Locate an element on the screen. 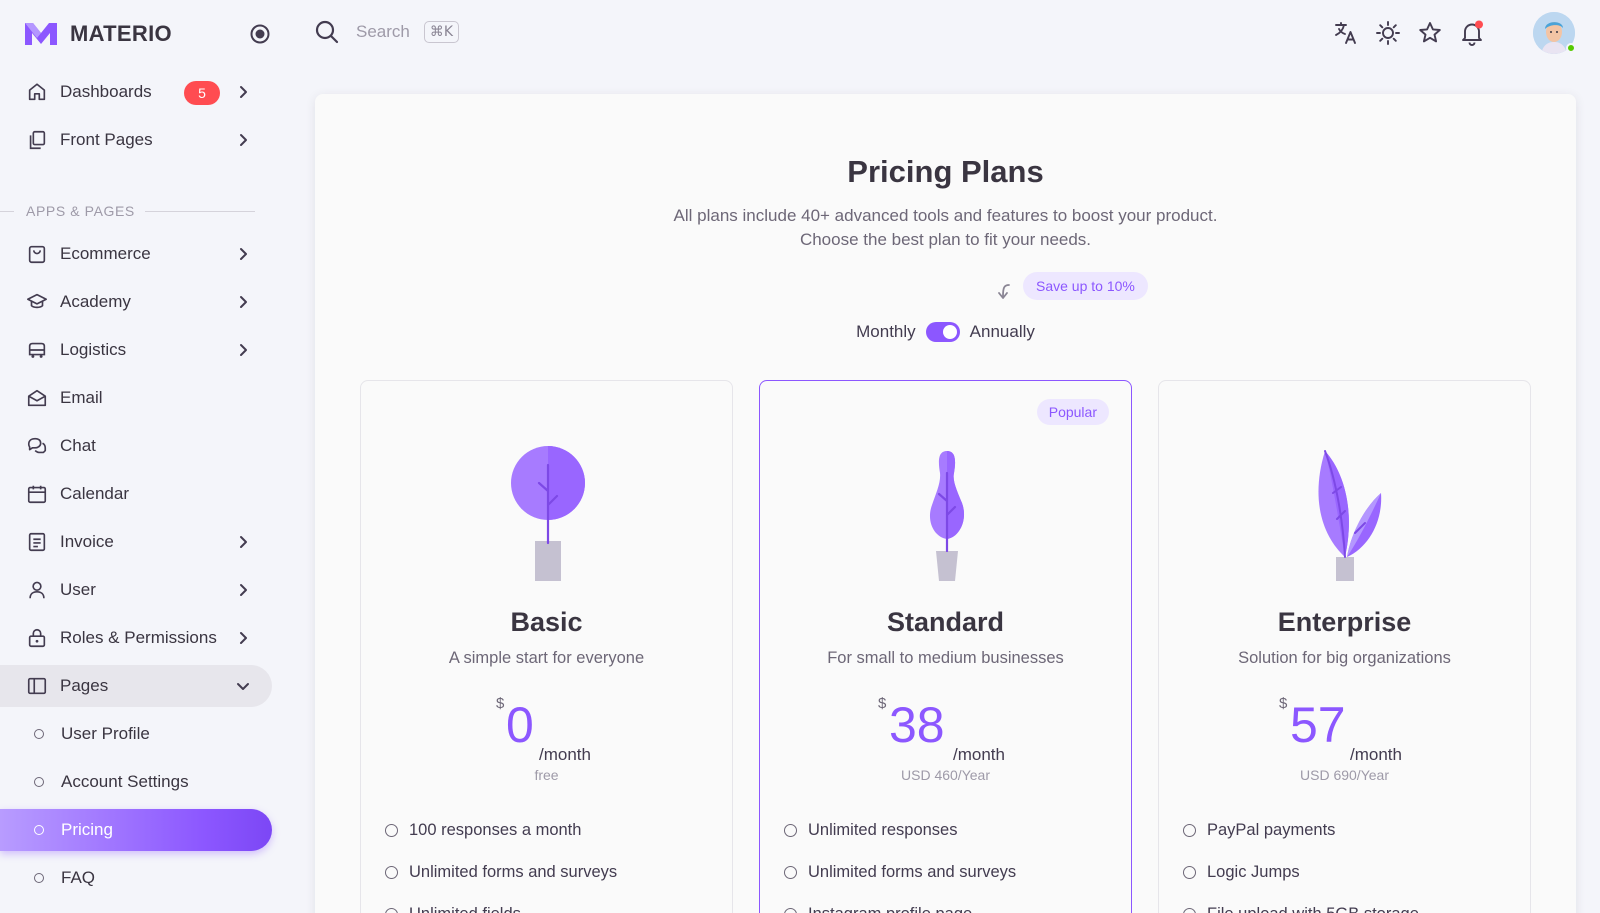 This screenshot has width=1600, height=913. plan-description: A simple start for everyone is located at coordinates (546, 658).